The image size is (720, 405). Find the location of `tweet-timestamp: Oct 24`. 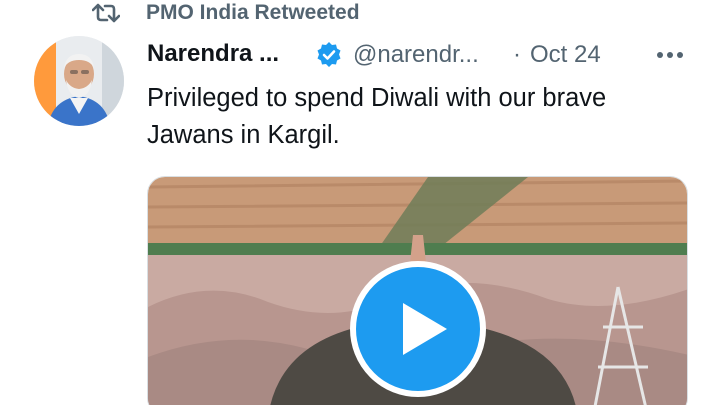

tweet-timestamp: Oct 24 is located at coordinates (565, 55).